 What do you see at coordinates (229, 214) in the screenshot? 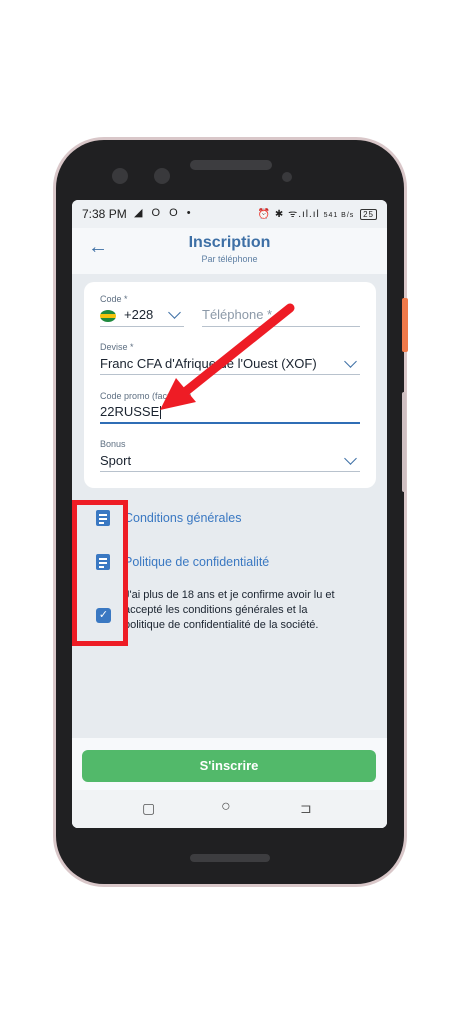
I see `status-bar: 7:38 PM ◢ O O • ⏰ ✱ ᯤ.ıl.ıl 541 B/s 25` at bounding box center [229, 214].